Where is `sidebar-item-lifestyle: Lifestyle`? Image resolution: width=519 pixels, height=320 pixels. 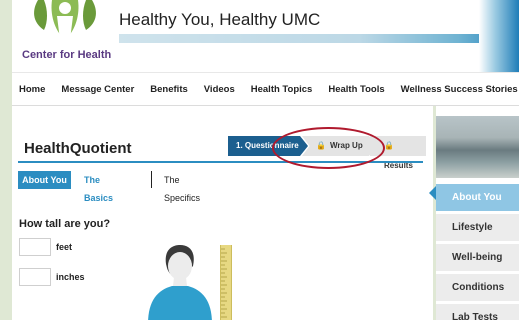 sidebar-item-lifestyle: Lifestyle is located at coordinates (477, 227).